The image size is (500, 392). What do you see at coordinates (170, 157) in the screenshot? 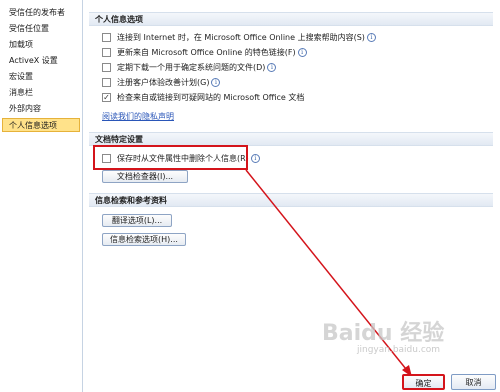
I see `annotation-highlight-box` at bounding box center [170, 157].